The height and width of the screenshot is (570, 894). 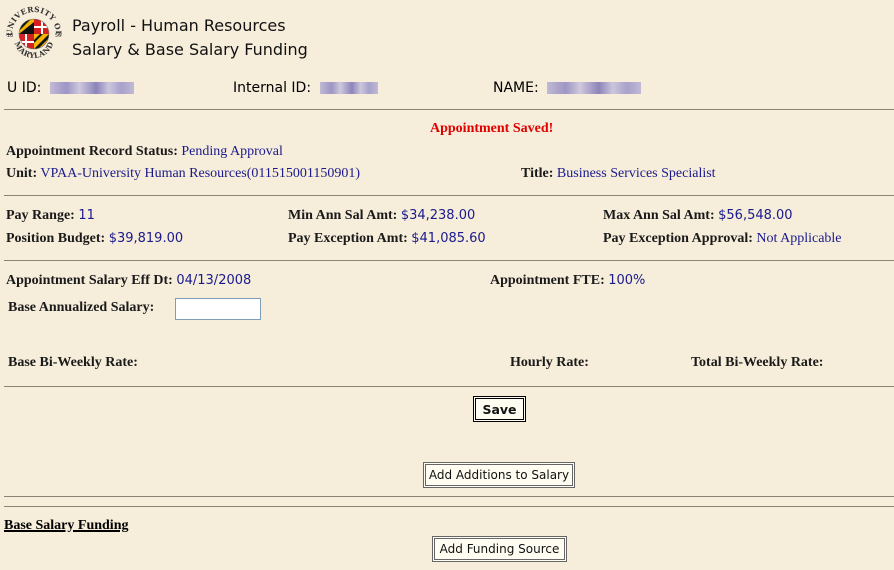 What do you see at coordinates (516, 88) in the screenshot?
I see `name-label: NAME:` at bounding box center [516, 88].